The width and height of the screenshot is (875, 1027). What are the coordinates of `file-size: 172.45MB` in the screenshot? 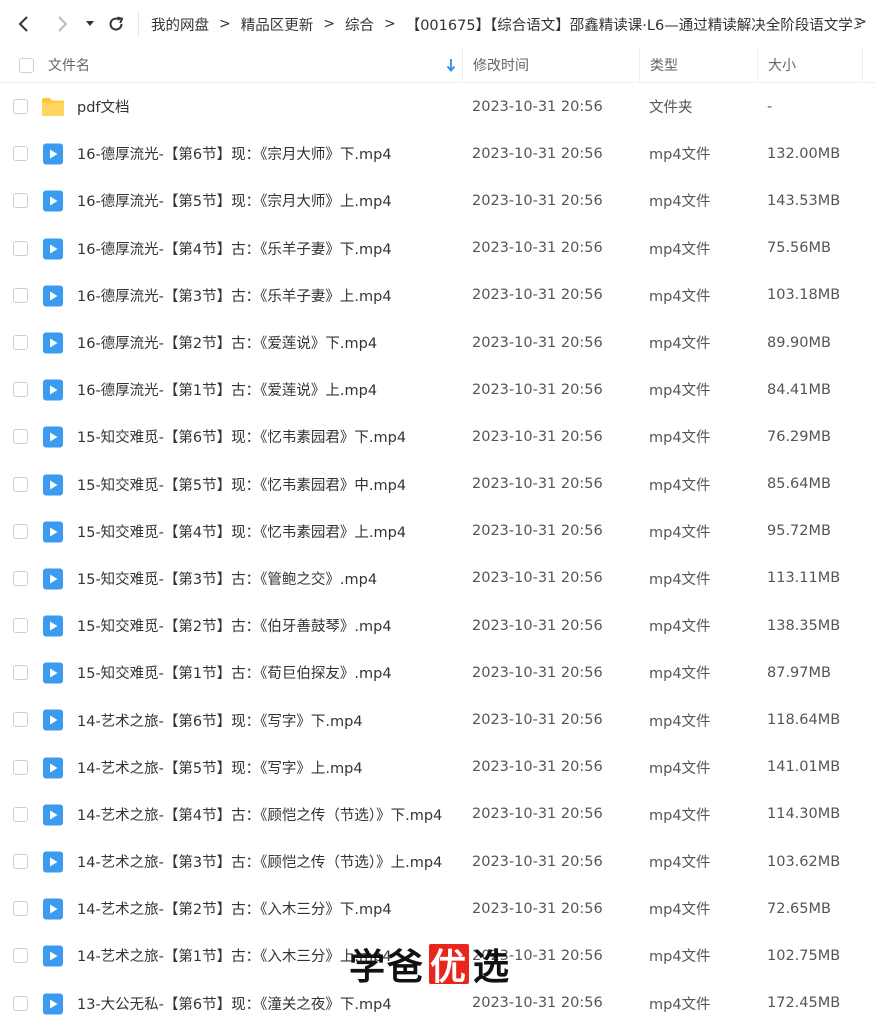 It's located at (804, 1003).